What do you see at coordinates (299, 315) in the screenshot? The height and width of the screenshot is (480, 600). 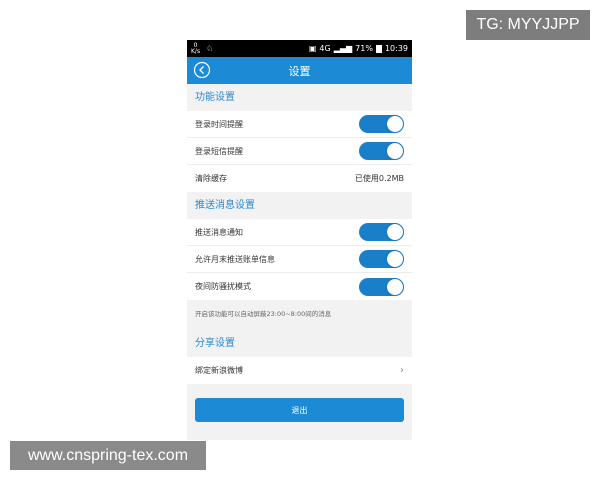 I see `night-mode-note: 开启该功能可以自动屏蔽23:00~8:00间的消息` at bounding box center [299, 315].